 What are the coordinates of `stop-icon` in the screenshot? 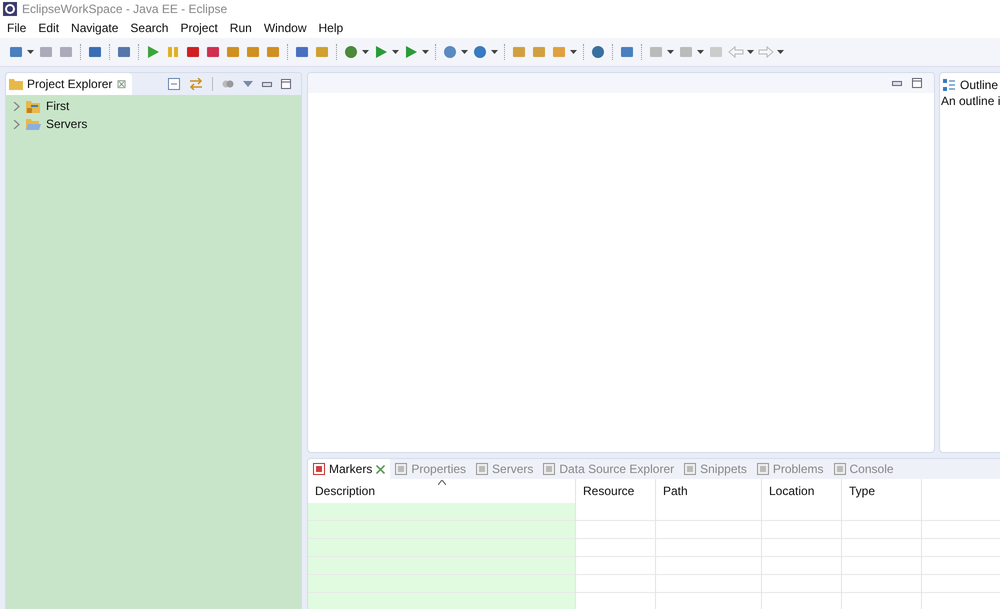 It's located at (193, 52).